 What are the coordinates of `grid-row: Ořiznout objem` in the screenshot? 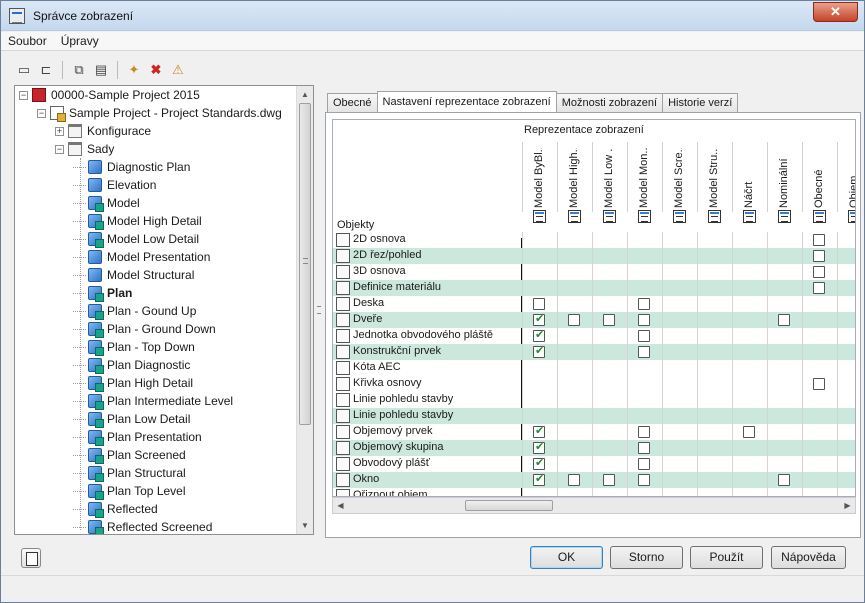 It's located at (594, 492).